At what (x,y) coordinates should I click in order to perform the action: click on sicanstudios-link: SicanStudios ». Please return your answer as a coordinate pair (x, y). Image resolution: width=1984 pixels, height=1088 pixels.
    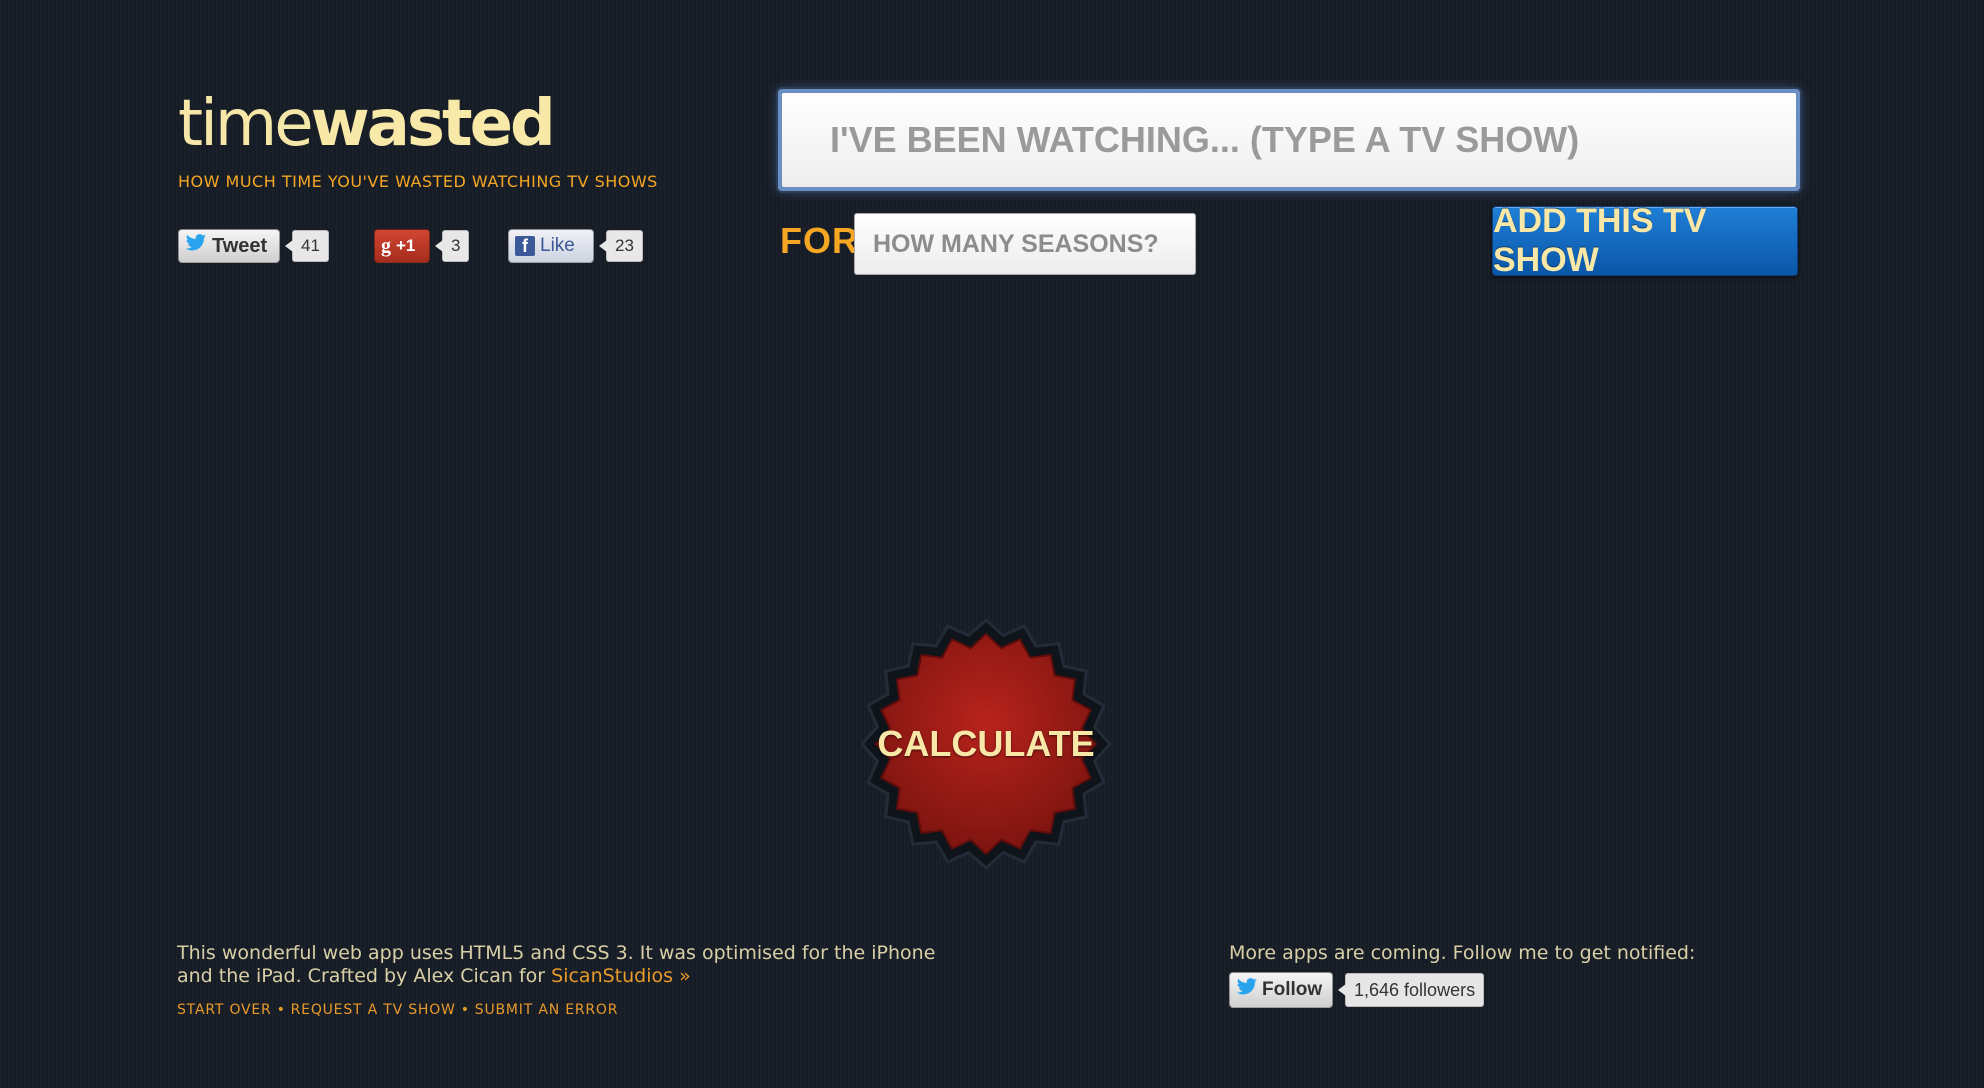
    Looking at the image, I should click on (621, 976).